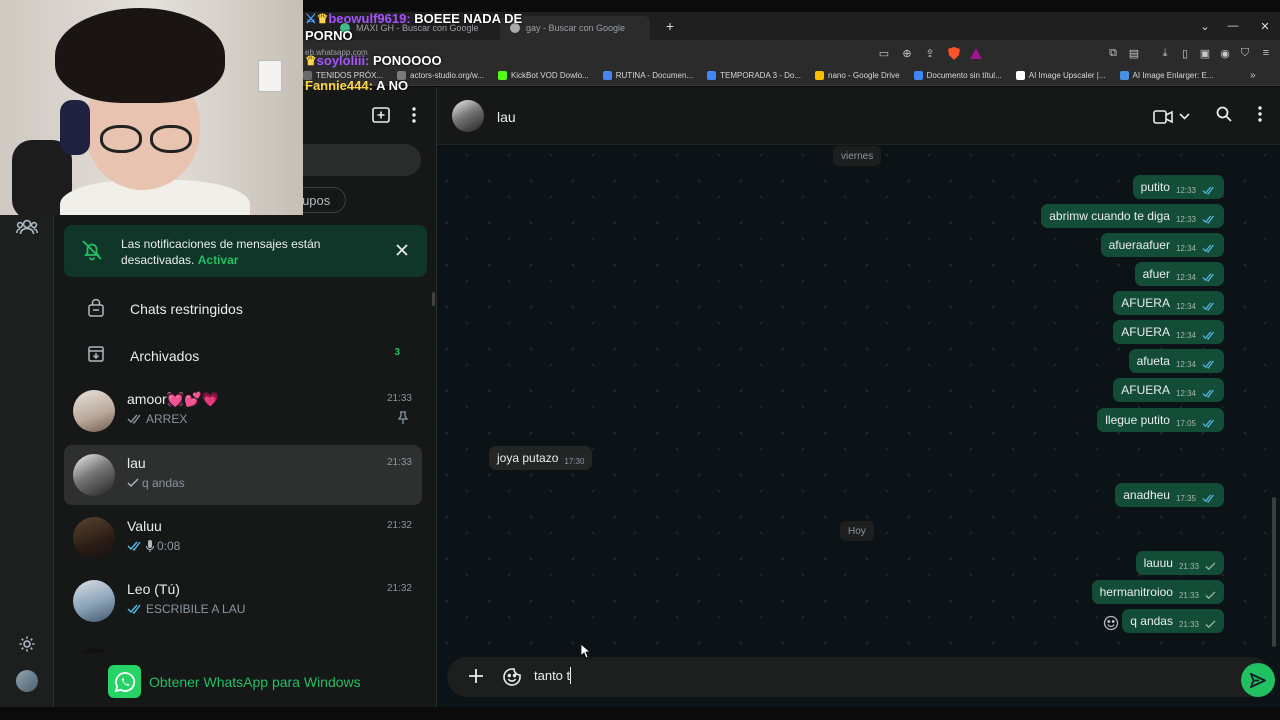 The image size is (1280, 720). I want to click on date-divider: Hoy, so click(857, 531).